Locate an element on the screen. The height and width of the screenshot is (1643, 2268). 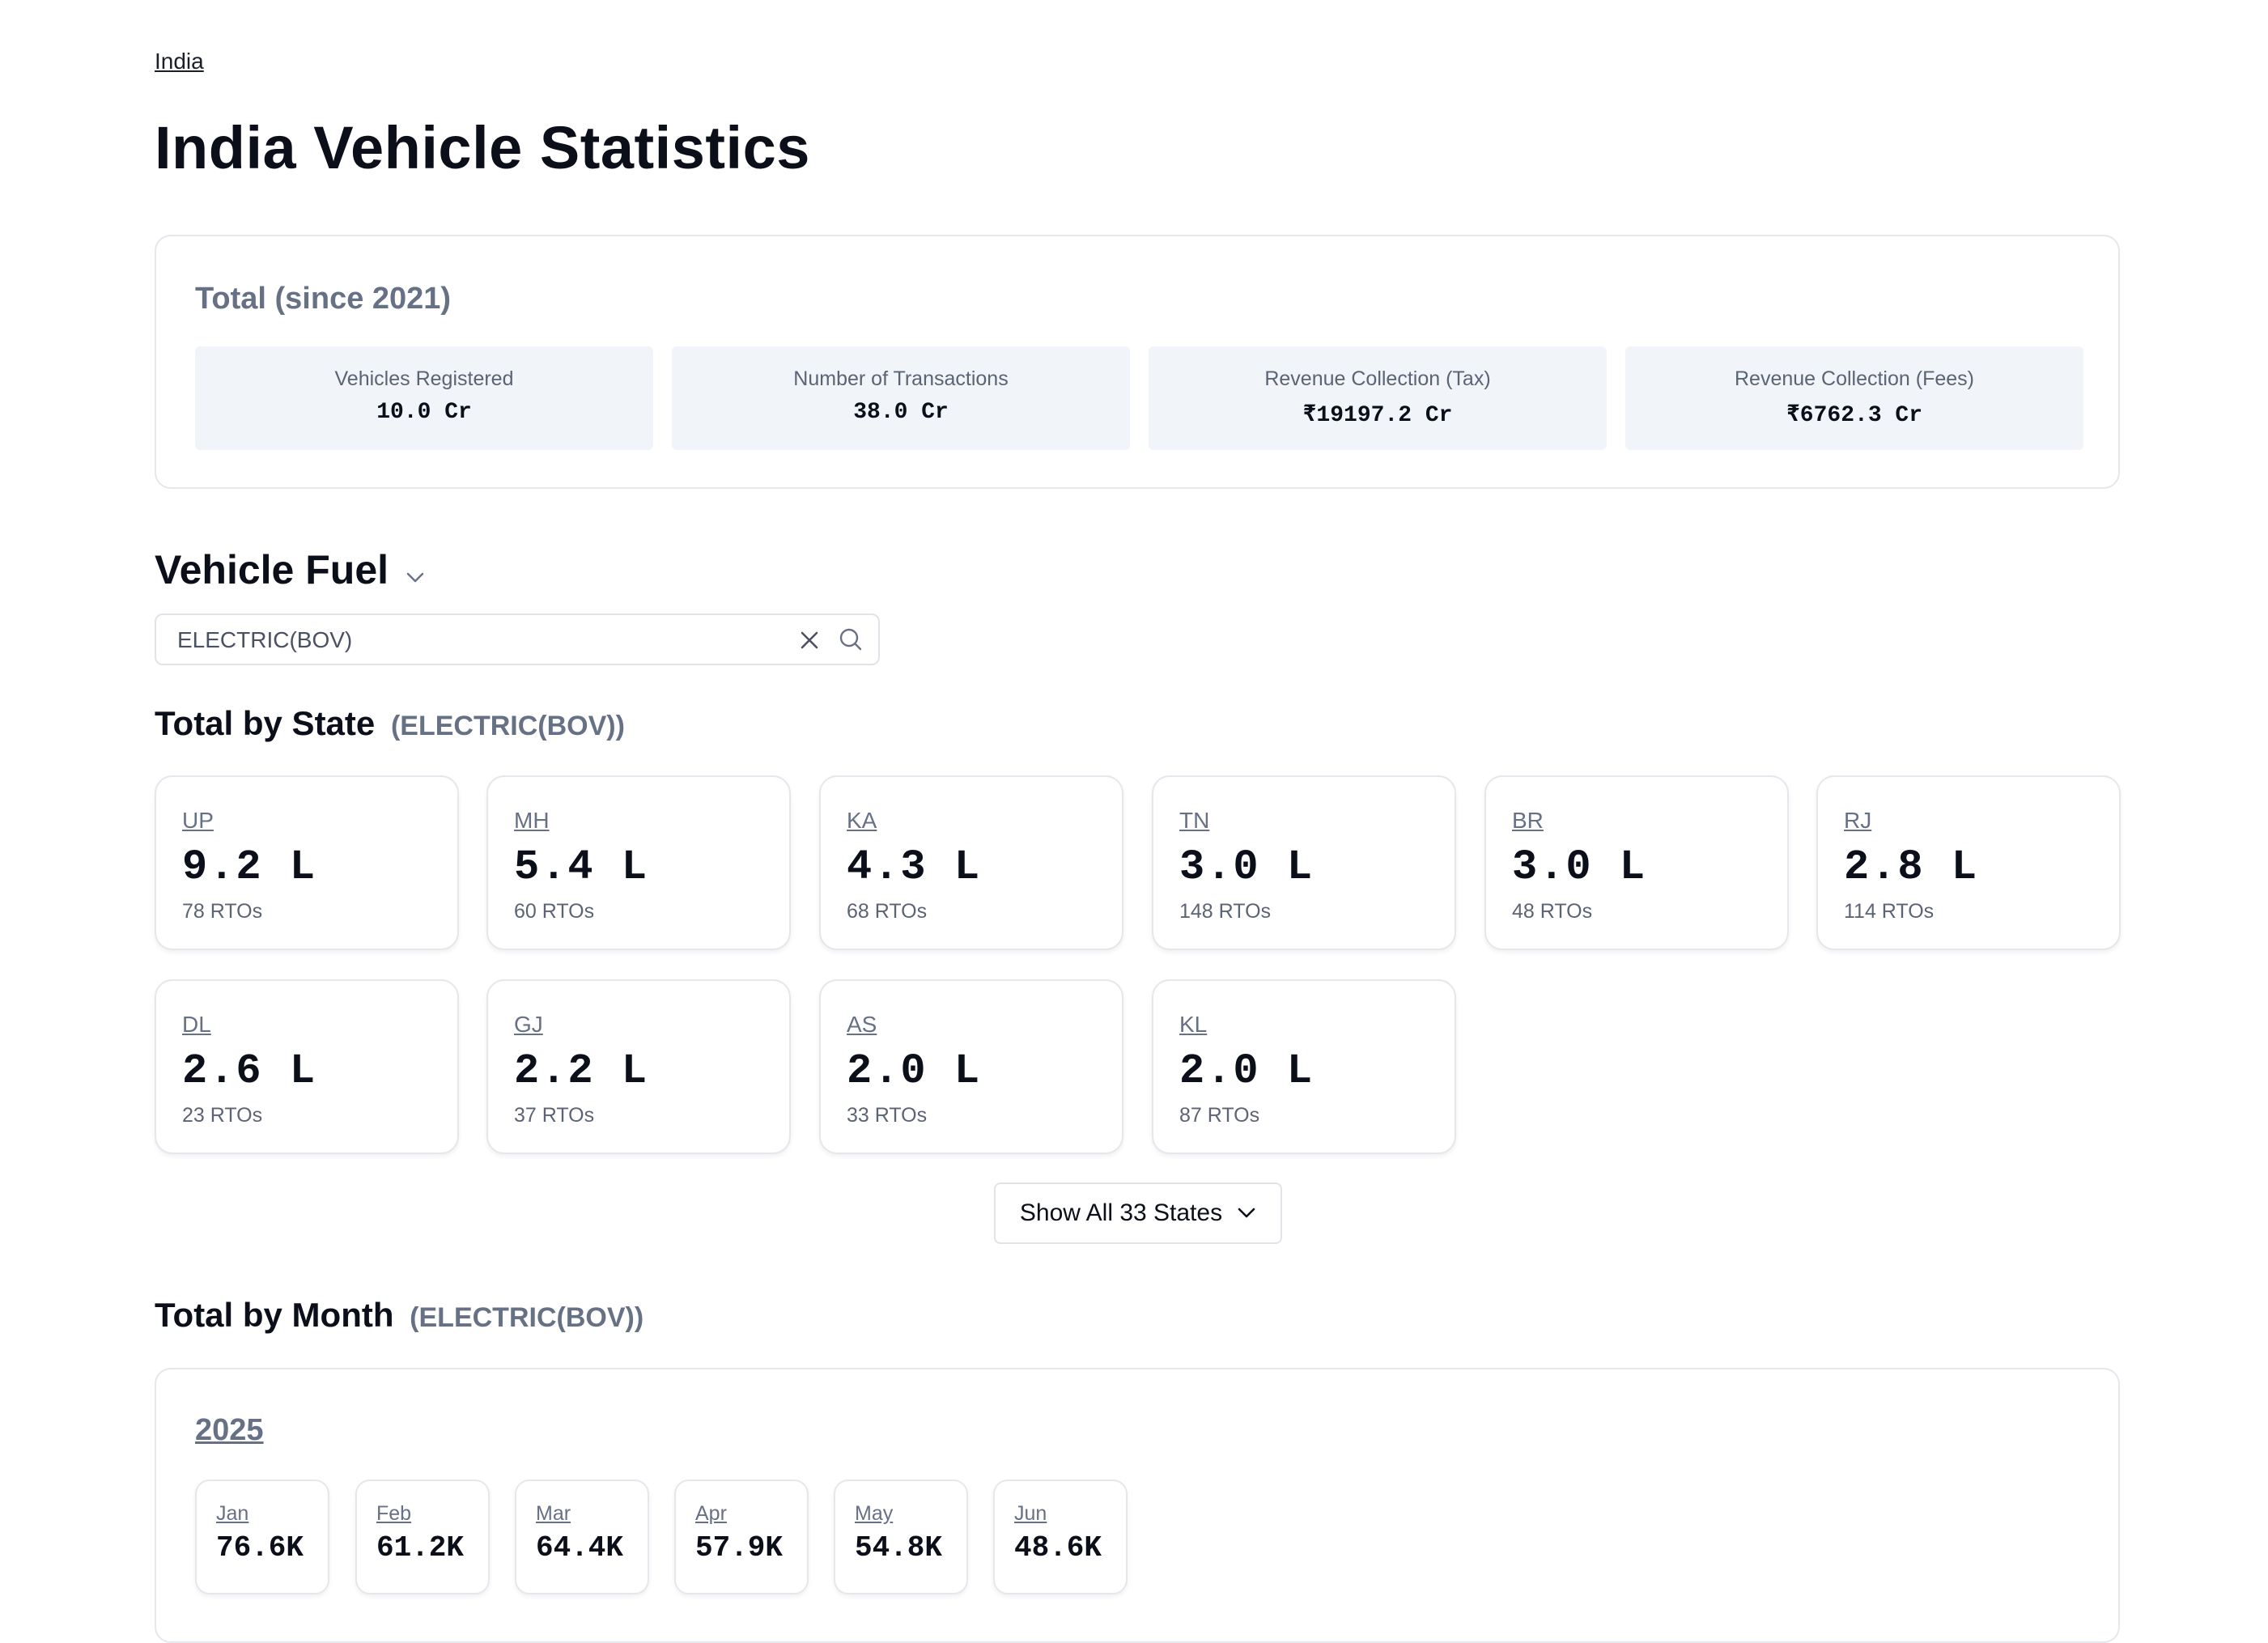
fuel-search-input is located at coordinates (477, 640).